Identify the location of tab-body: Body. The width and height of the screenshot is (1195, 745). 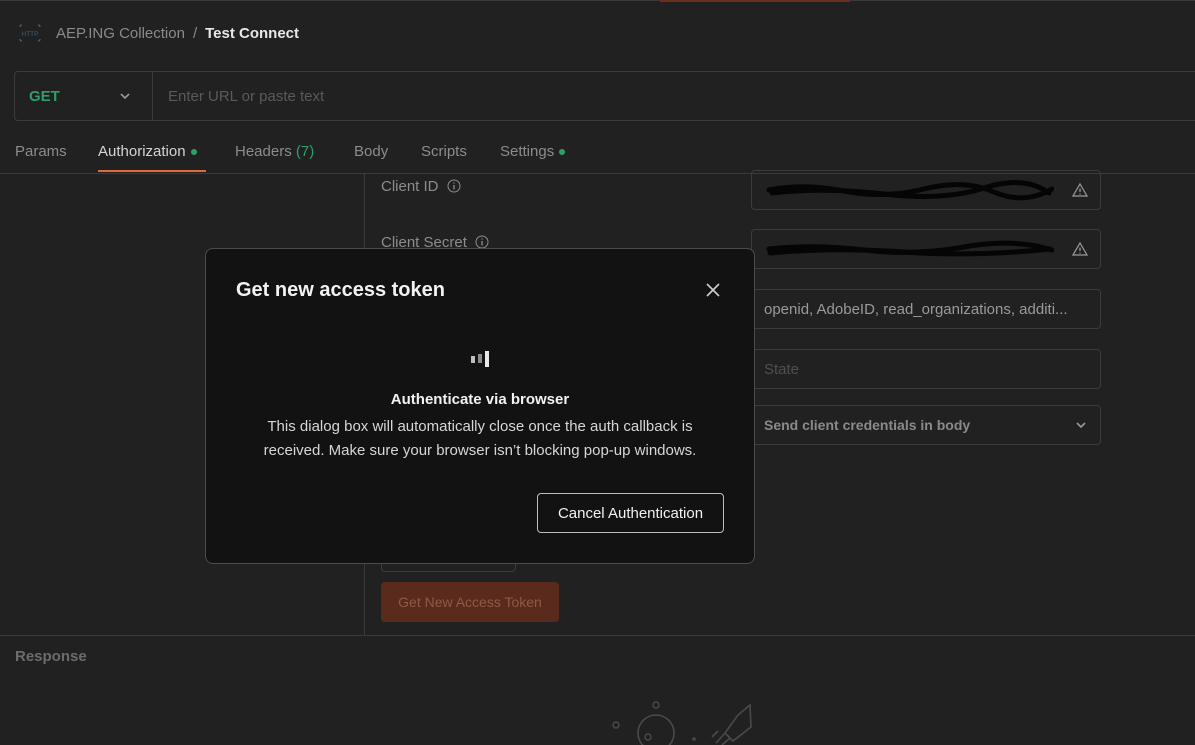
(371, 151).